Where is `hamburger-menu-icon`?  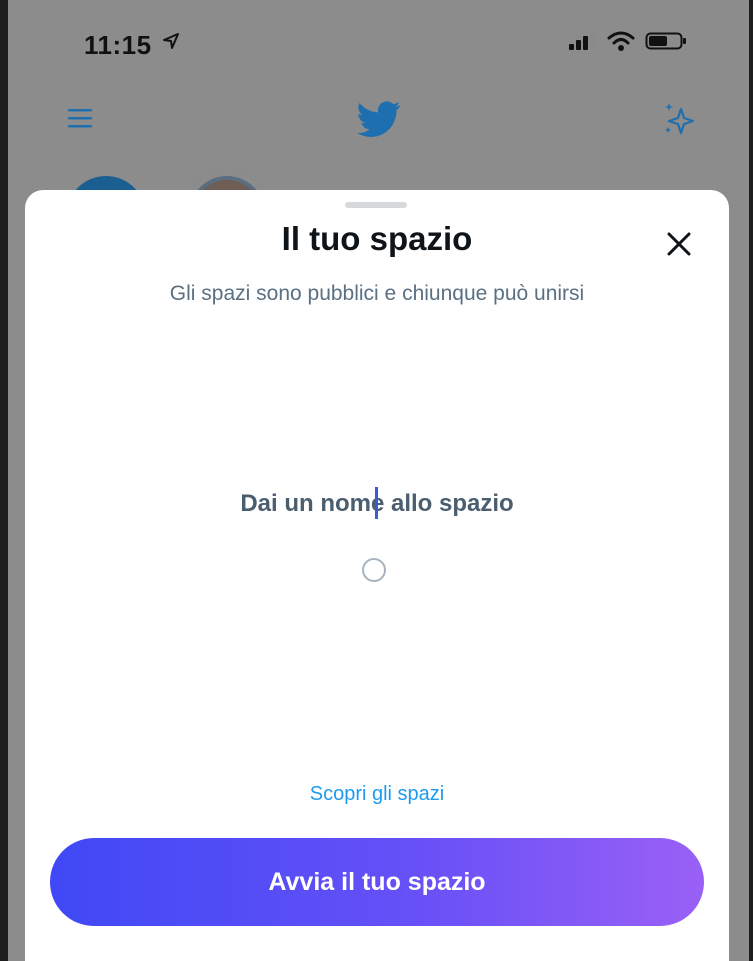
hamburger-menu-icon is located at coordinates (81, 120).